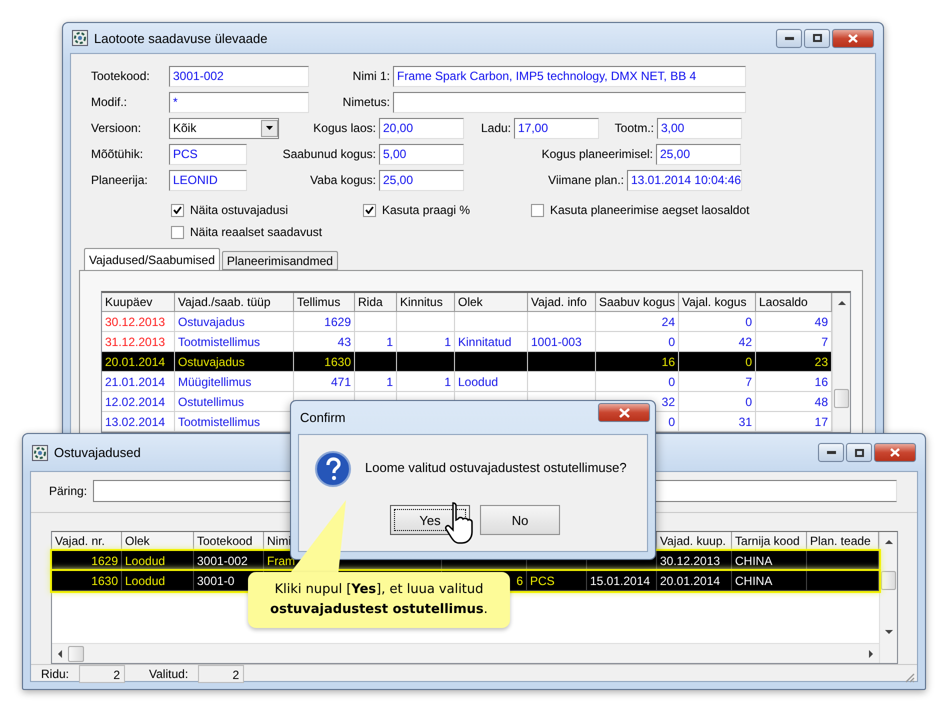 This screenshot has height=712, width=948. What do you see at coordinates (650, 210) in the screenshot?
I see `checkbox-label: Kasuta planeerimise aegset laosaldot` at bounding box center [650, 210].